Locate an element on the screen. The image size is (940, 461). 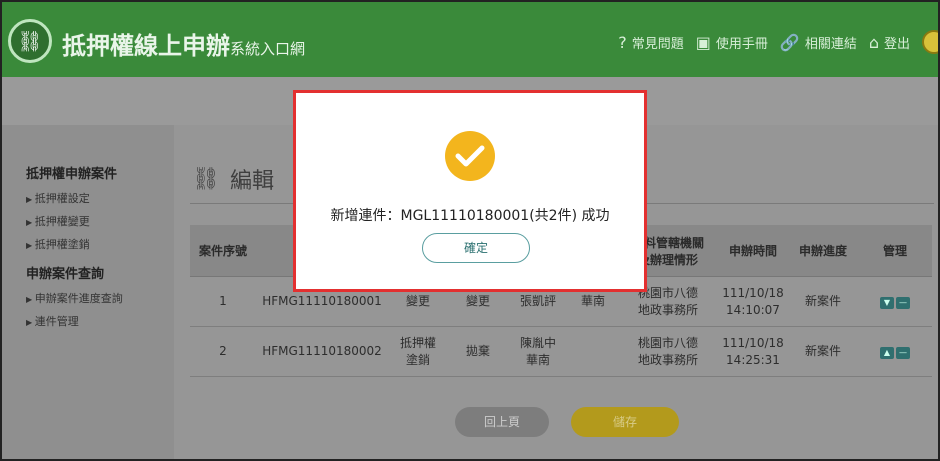
manual-icon: ▣ is located at coordinates (703, 42).